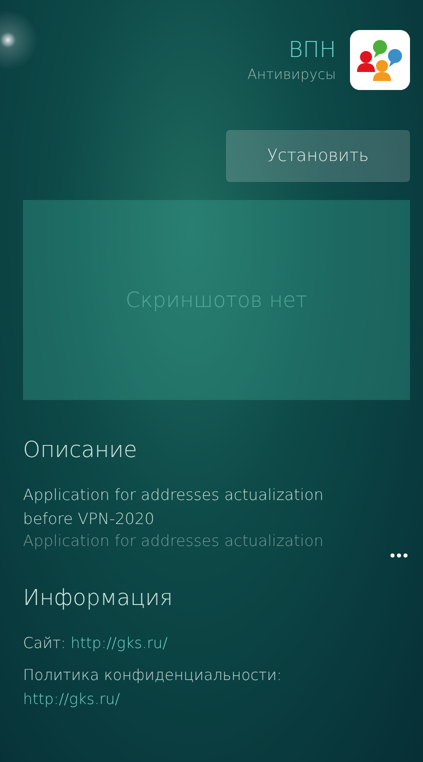  I want to click on section-heading: Информация, so click(98, 598).